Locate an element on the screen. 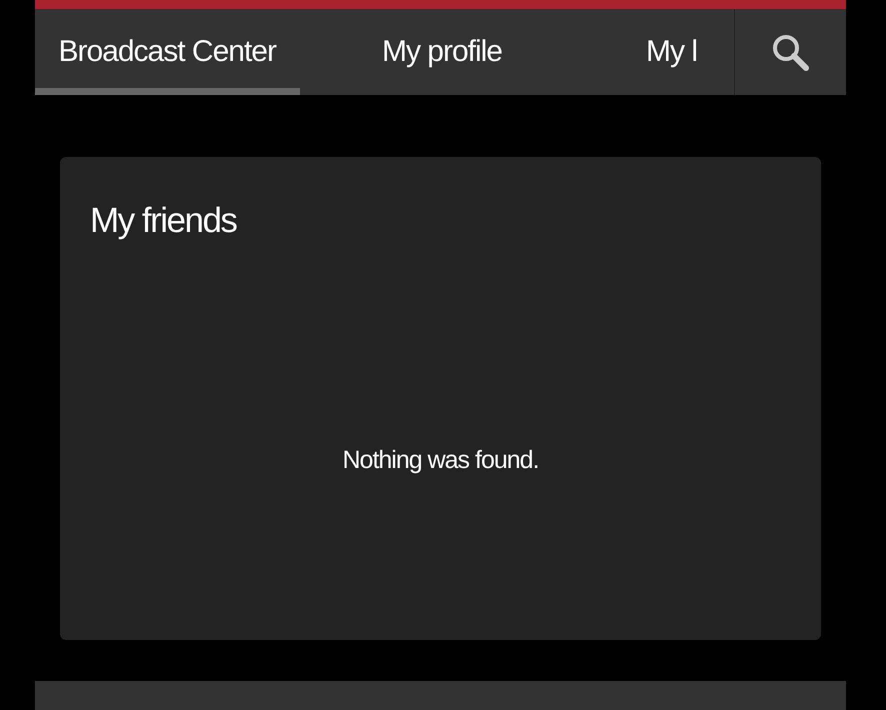  card-title: My friends is located at coordinates (163, 221).